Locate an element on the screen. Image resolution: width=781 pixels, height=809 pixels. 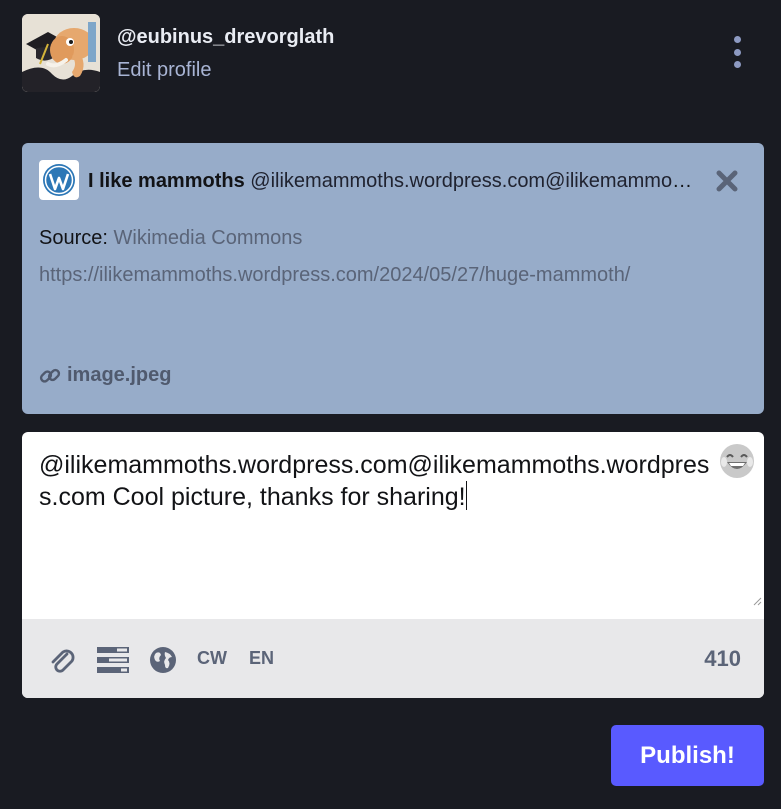
add-poll-button is located at coordinates (113, 660).